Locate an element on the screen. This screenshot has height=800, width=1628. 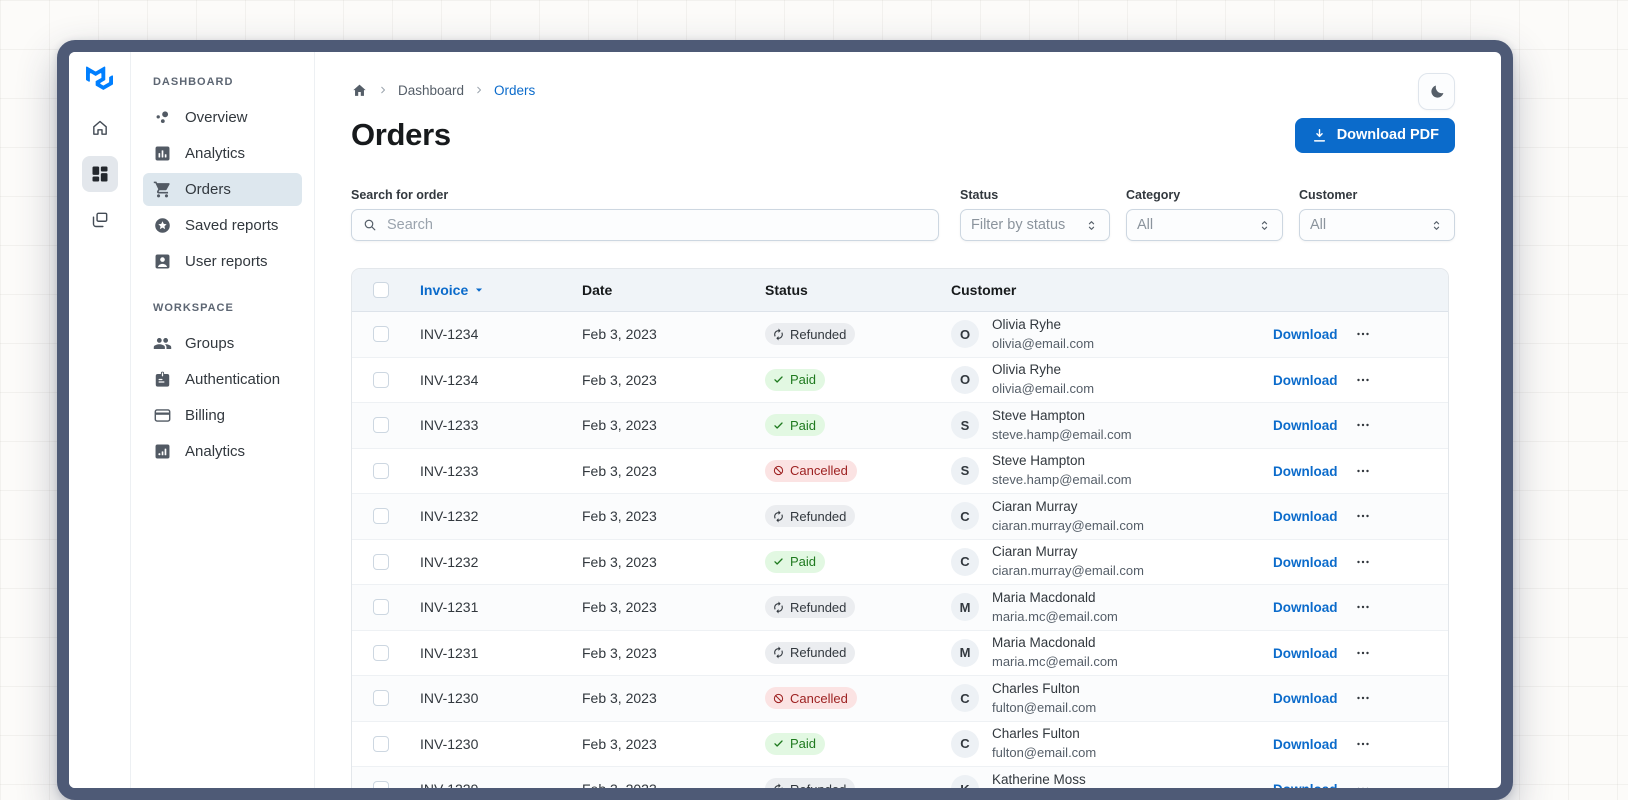
credit-card-icon is located at coordinates (162, 415).